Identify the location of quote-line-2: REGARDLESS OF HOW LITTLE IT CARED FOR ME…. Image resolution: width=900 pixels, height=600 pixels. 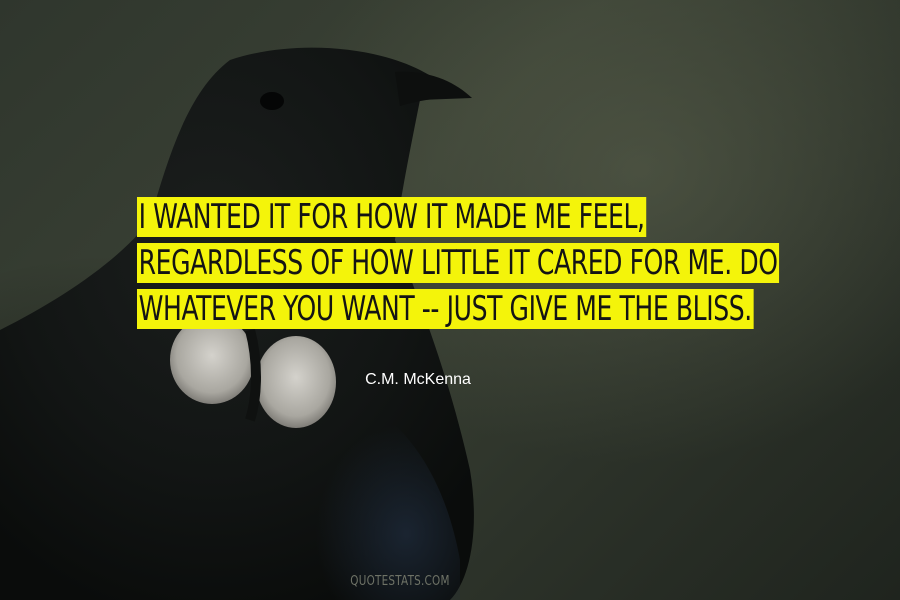
(477, 266).